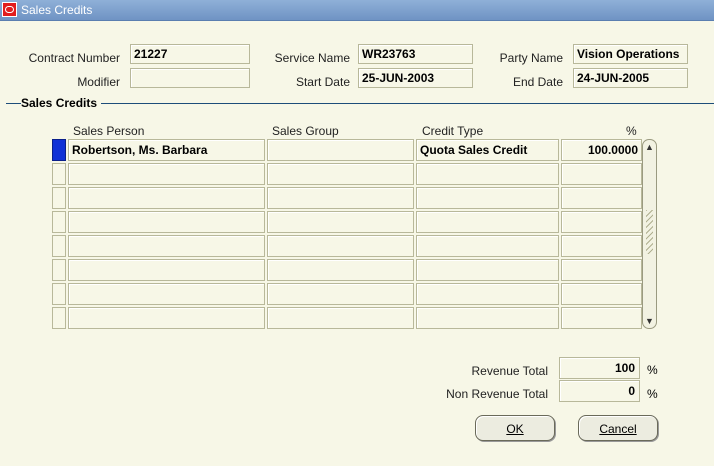  Describe the element at coordinates (630, 78) in the screenshot. I see `end-date-field: 24-JUN-2005` at that location.